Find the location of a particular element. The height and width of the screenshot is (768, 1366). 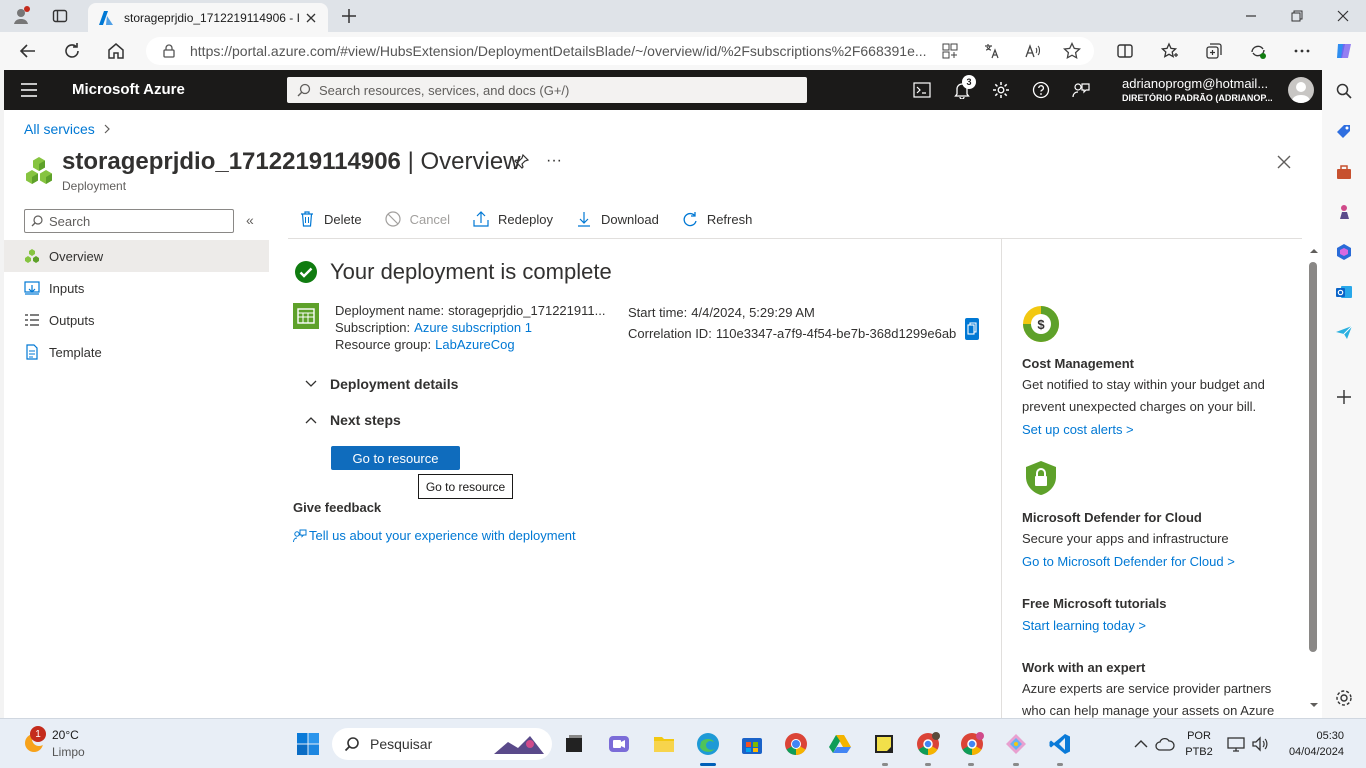

delete-button: Delete is located at coordinates (330, 219).